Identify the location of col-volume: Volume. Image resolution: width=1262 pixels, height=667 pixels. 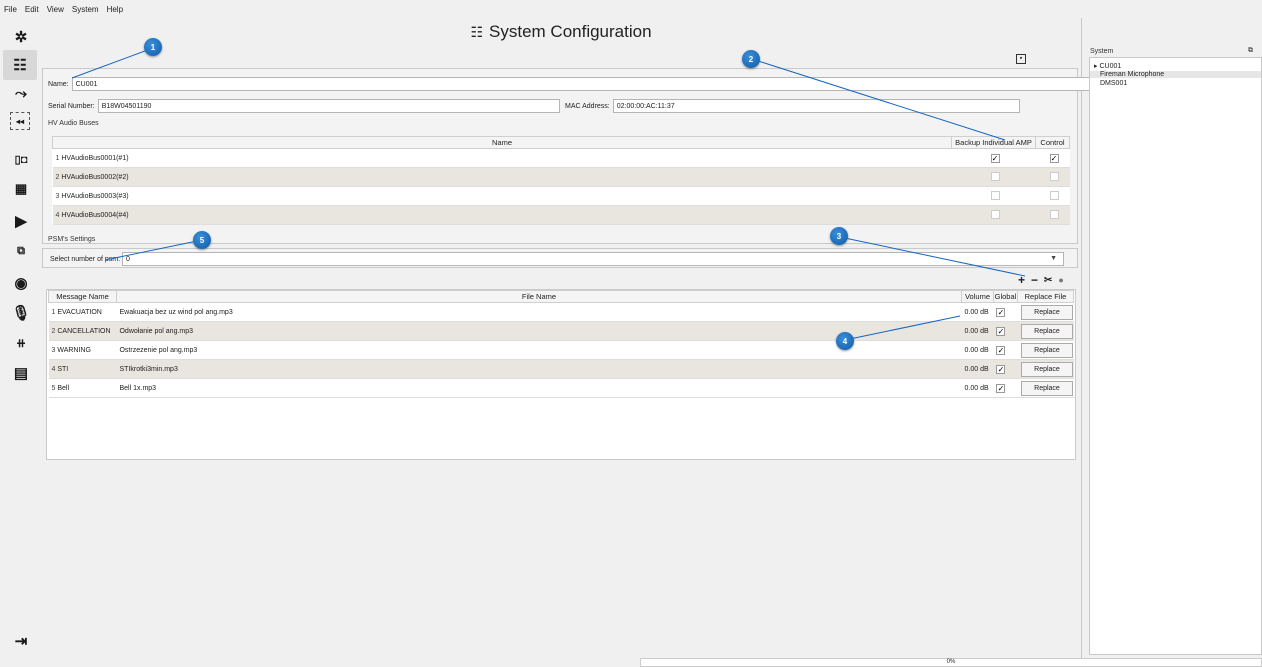
(977, 296).